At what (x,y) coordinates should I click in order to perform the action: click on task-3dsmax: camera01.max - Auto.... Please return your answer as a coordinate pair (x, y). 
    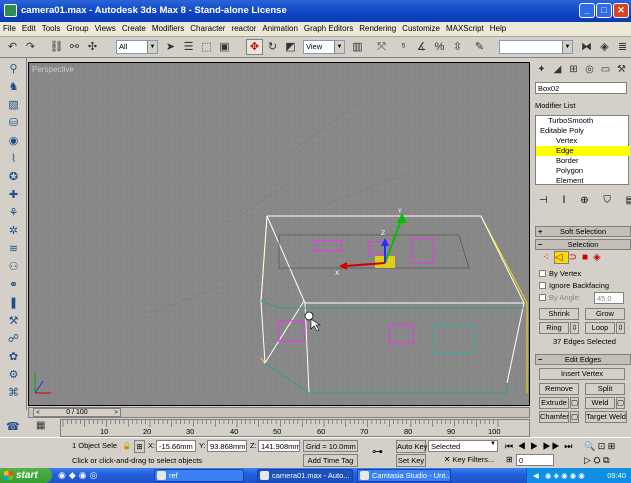
    Looking at the image, I should click on (305, 475).